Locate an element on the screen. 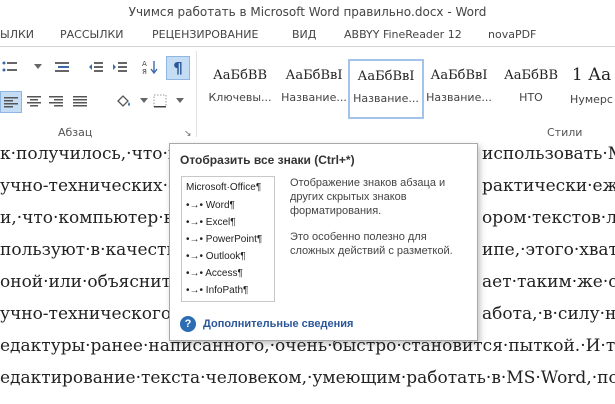 The height and width of the screenshot is (404, 615). tab-novapdf: novaPDF is located at coordinates (512, 34).